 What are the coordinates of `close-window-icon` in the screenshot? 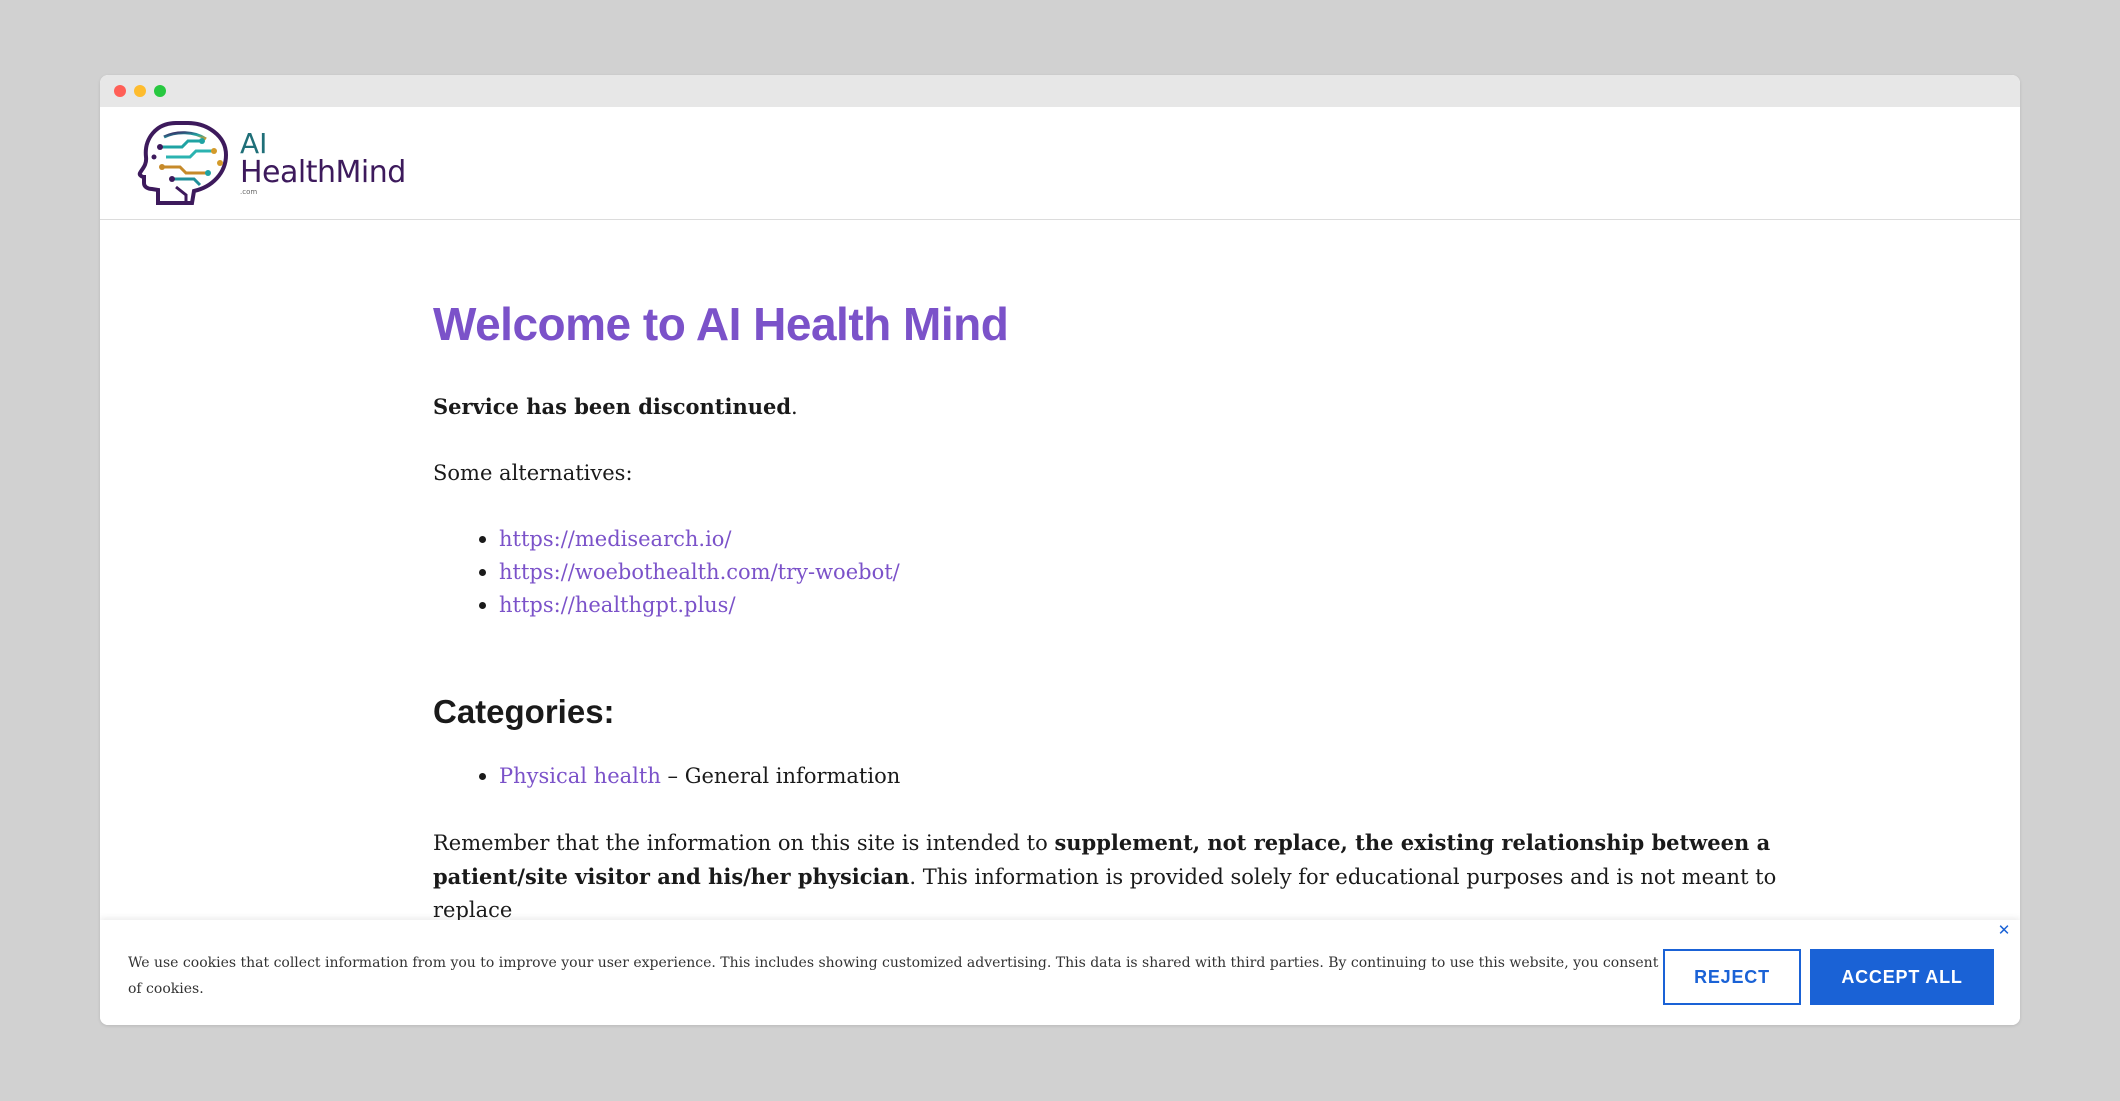 It's located at (120, 91).